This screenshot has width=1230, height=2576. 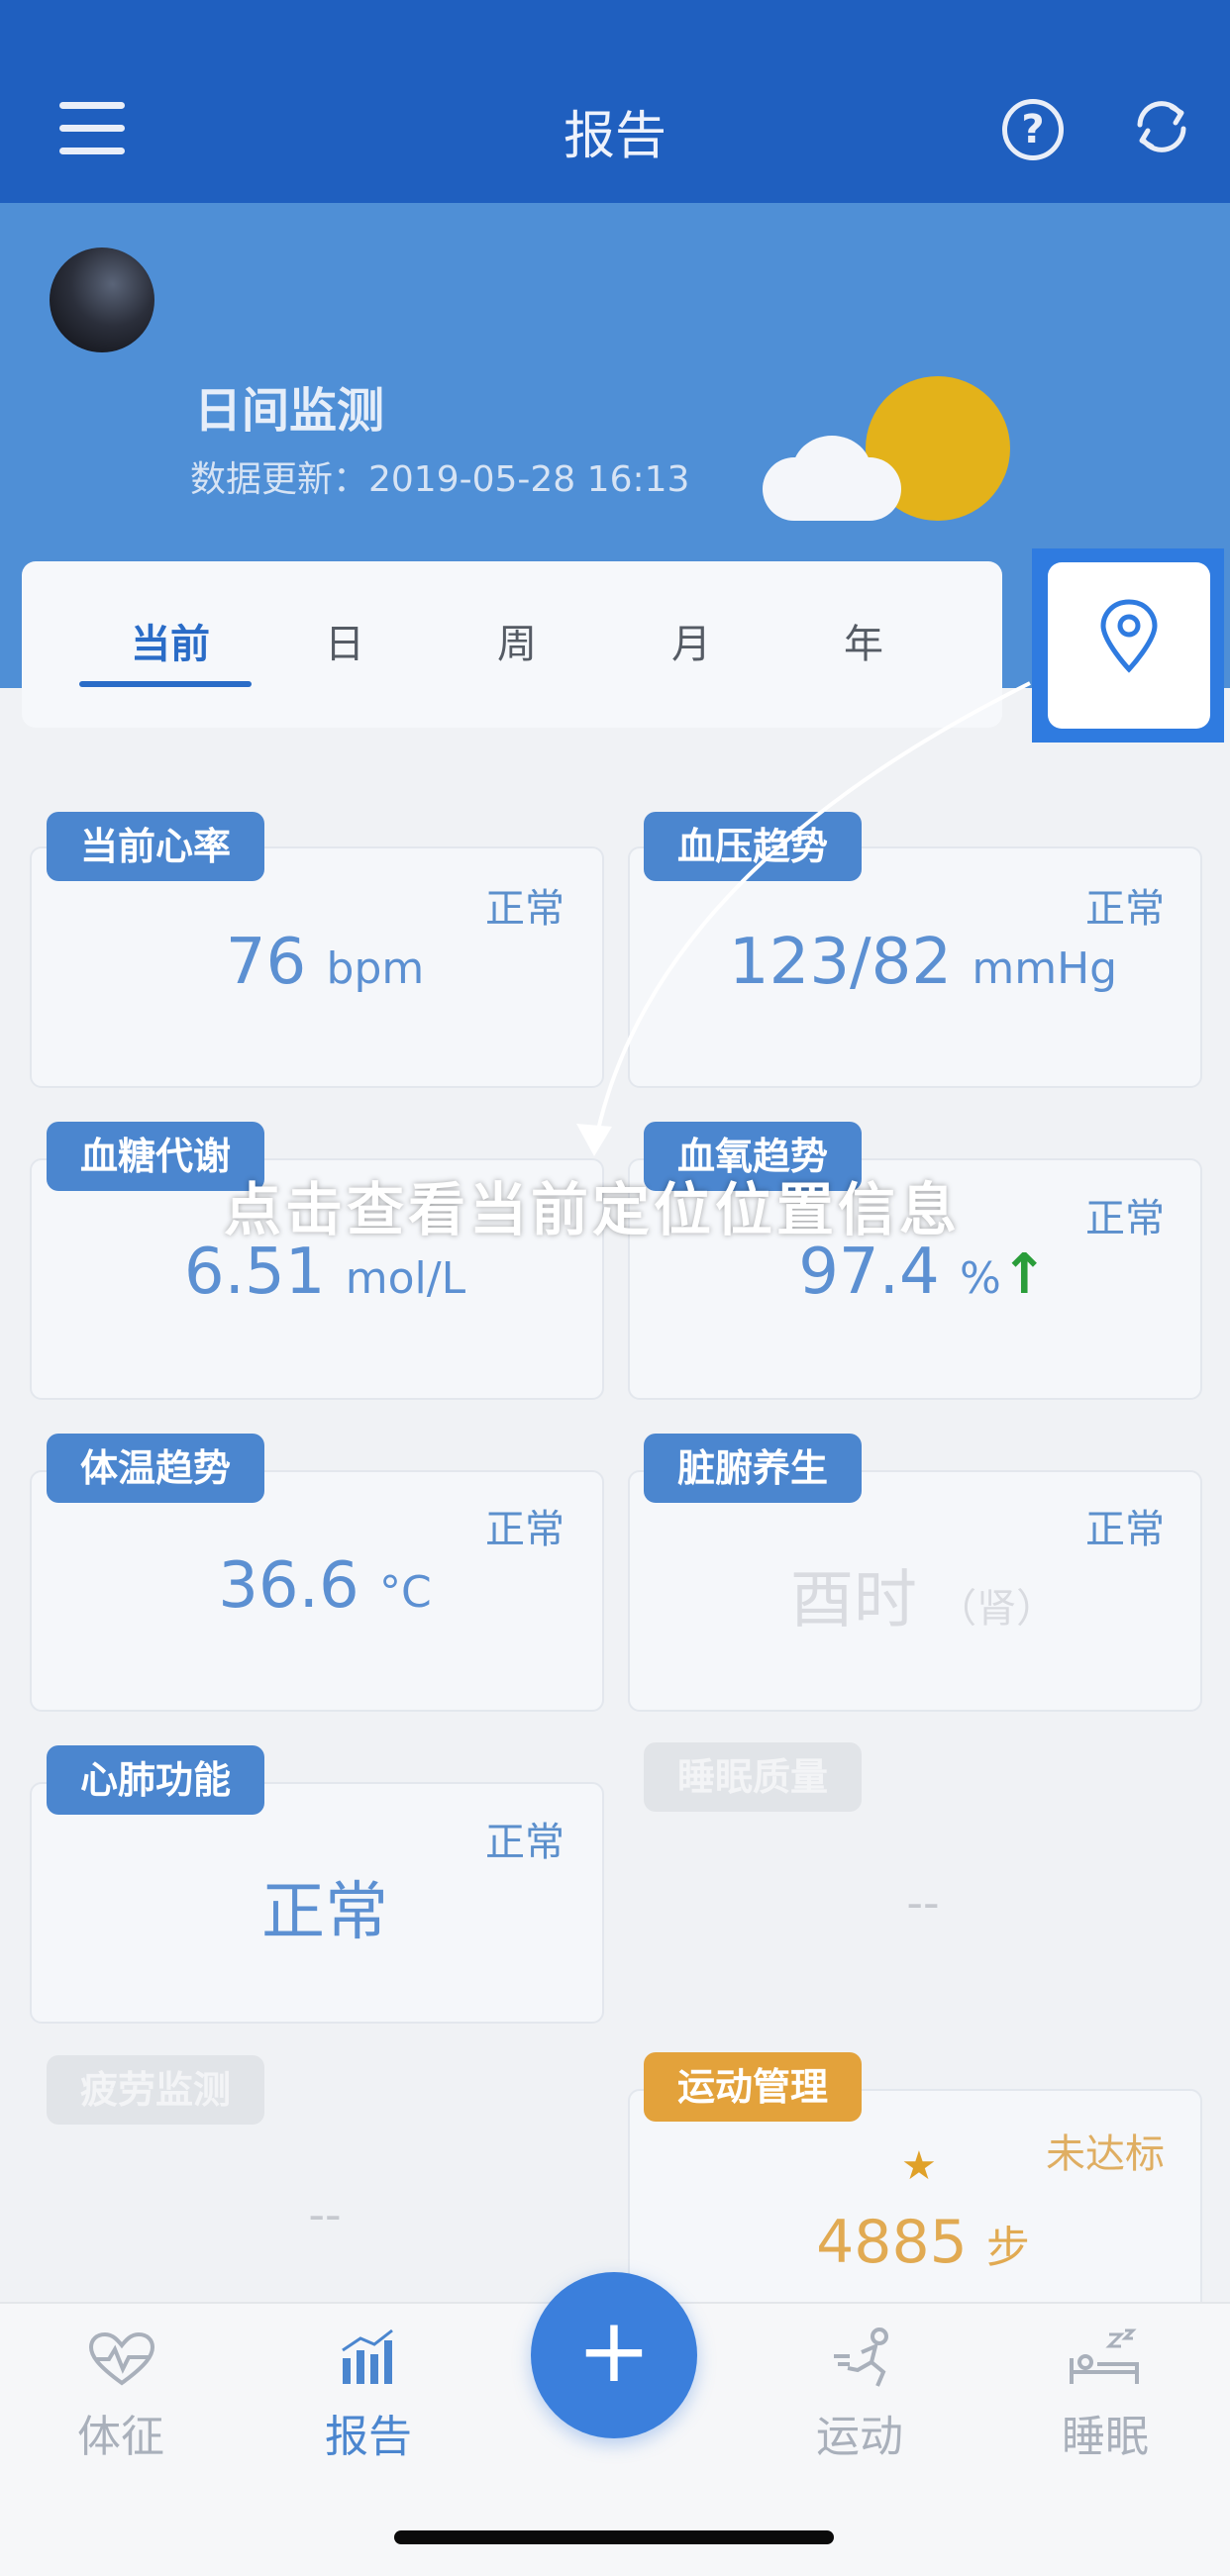 What do you see at coordinates (860, 2433) in the screenshot?
I see `nav-item-exercise: 运动` at bounding box center [860, 2433].